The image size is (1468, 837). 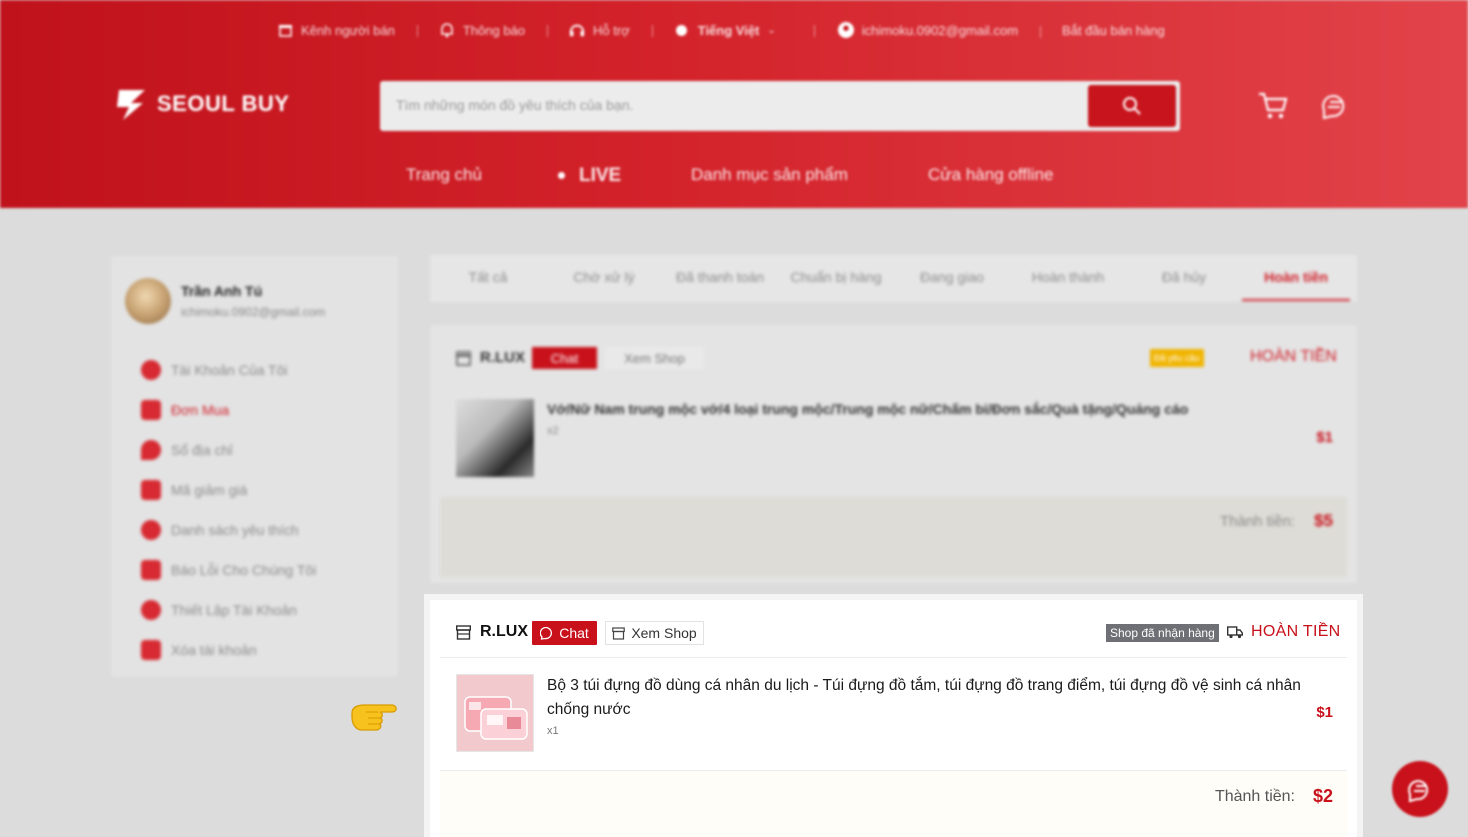 What do you see at coordinates (990, 175) in the screenshot?
I see `nav-offline-stores: Cửa hàng offline` at bounding box center [990, 175].